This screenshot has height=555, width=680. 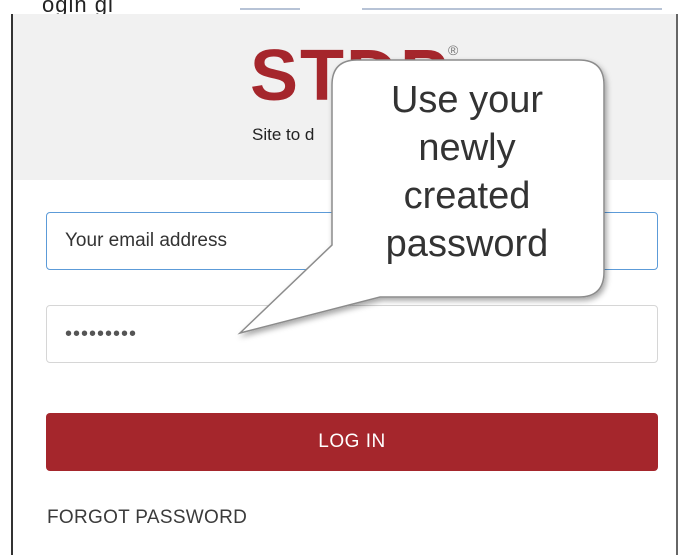 What do you see at coordinates (352, 334) in the screenshot?
I see `password-field` at bounding box center [352, 334].